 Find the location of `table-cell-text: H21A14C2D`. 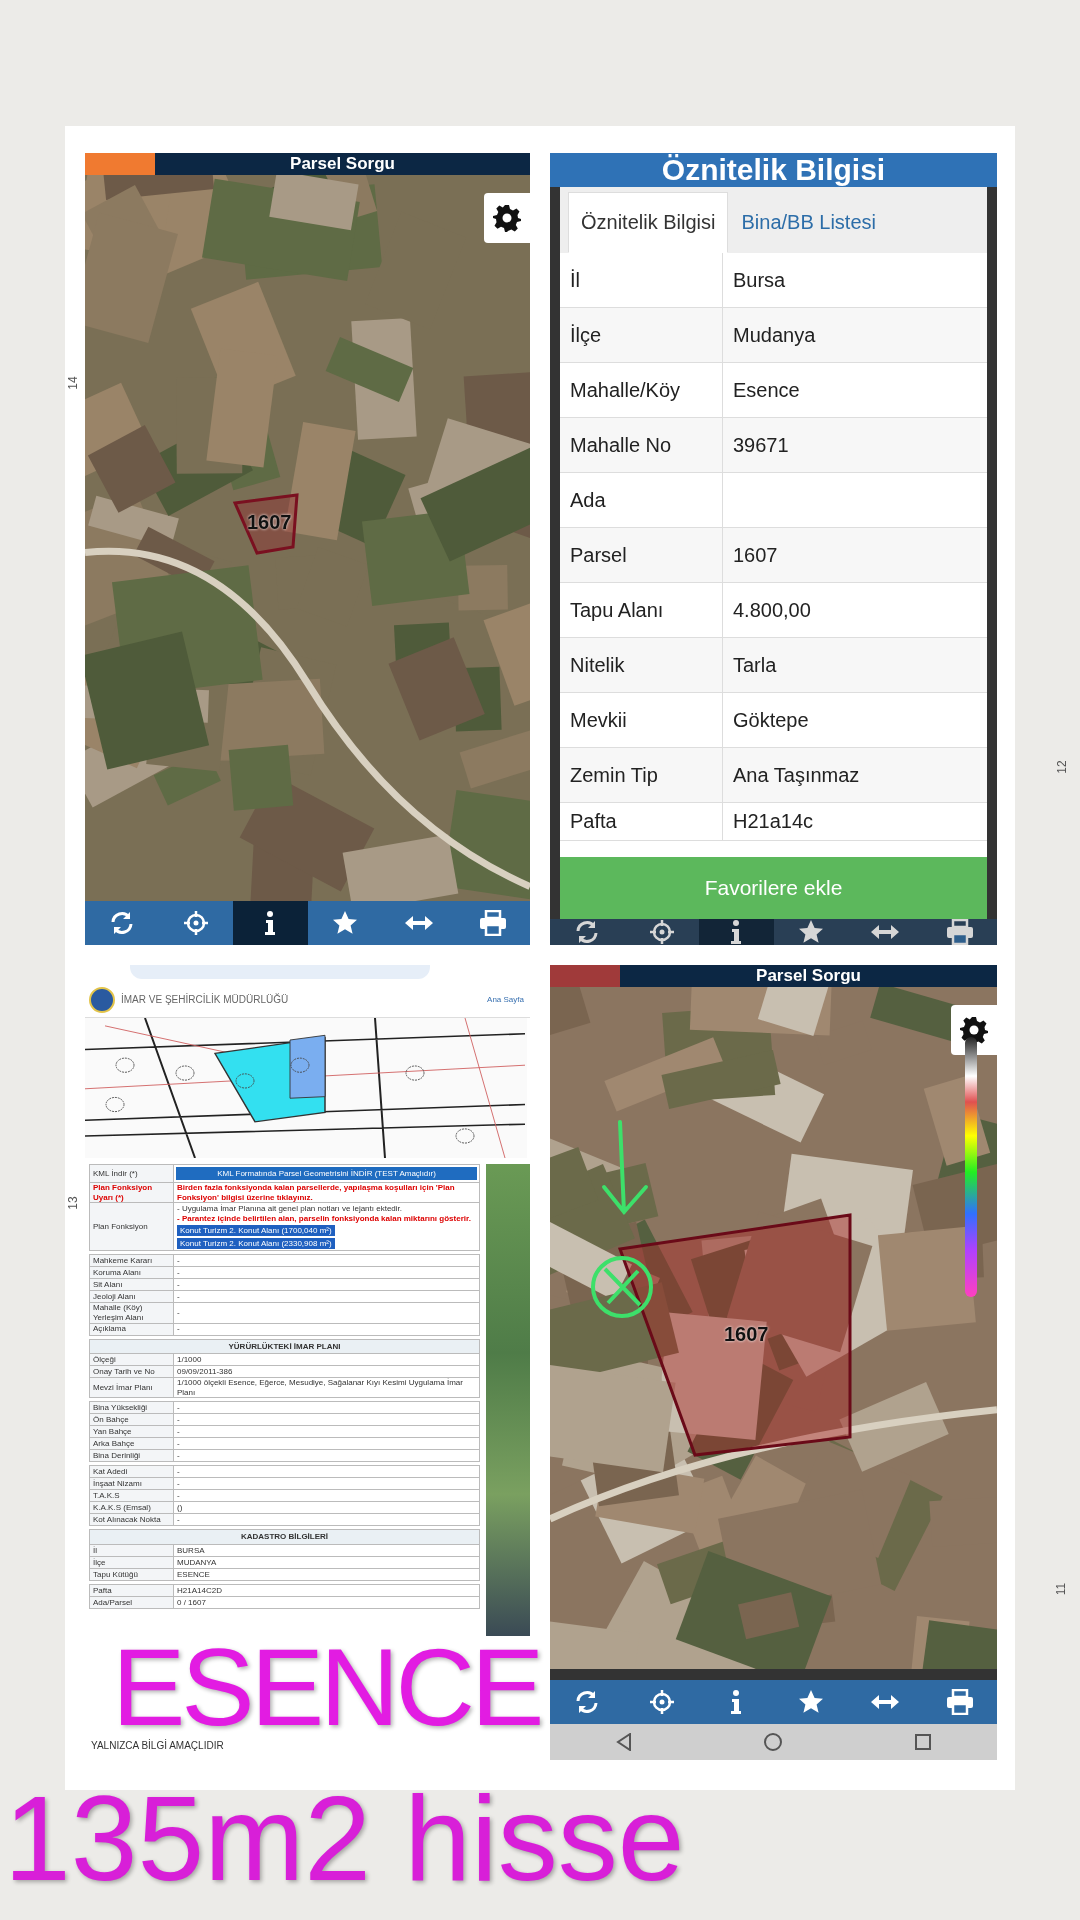

table-cell-text: H21A14C2D is located at coordinates (199, 1590).